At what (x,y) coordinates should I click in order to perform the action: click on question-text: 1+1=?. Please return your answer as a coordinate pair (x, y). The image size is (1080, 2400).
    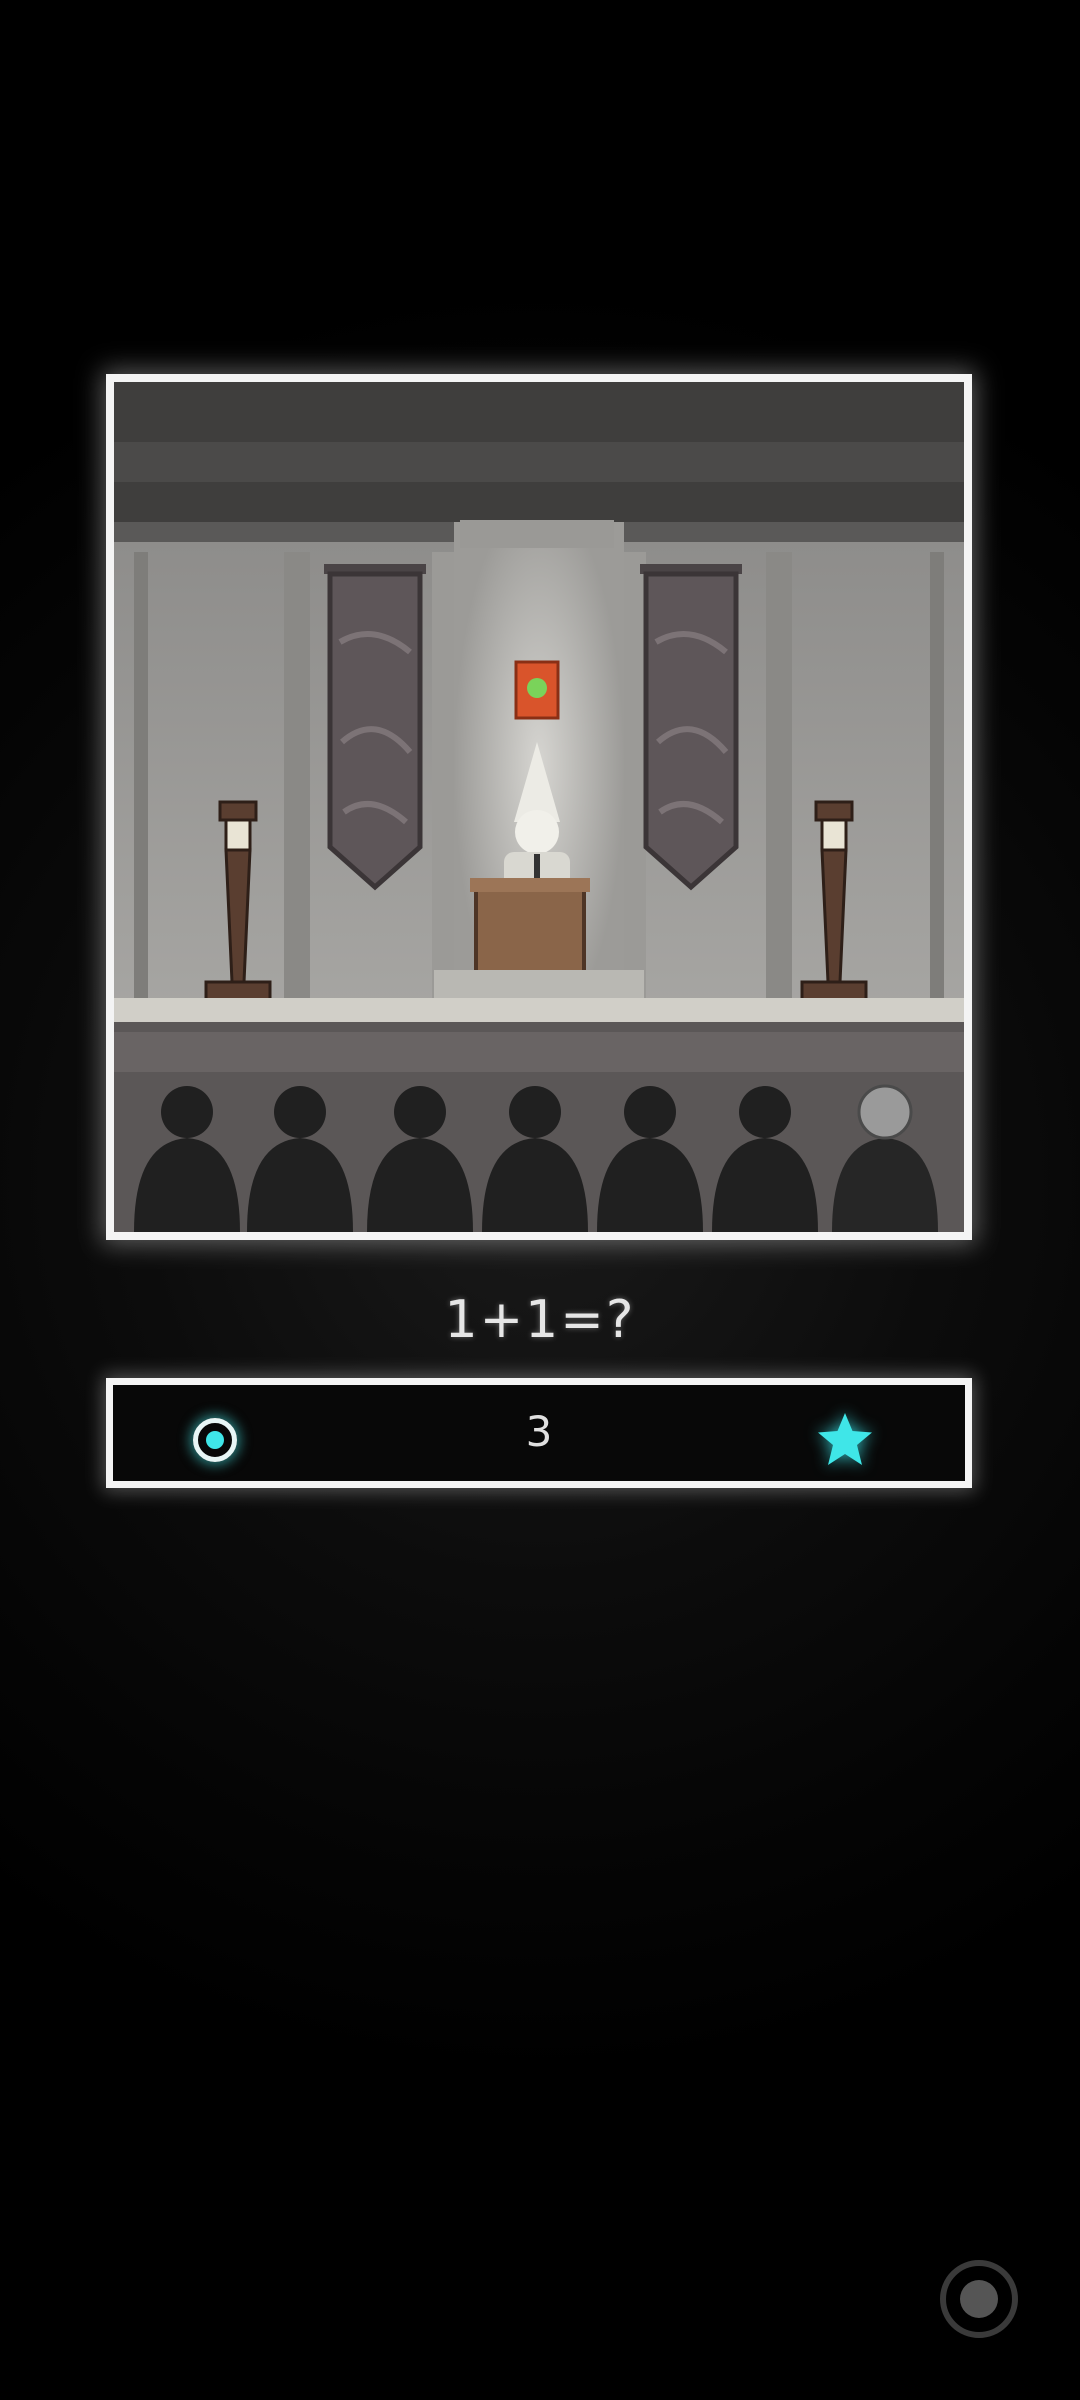
    Looking at the image, I should click on (540, 1320).